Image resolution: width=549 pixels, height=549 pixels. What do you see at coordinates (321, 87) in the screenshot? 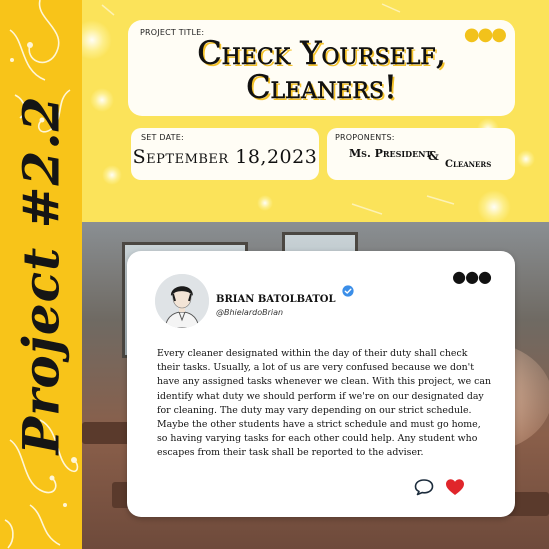
I see `project-title-line-2: Cleaners!` at bounding box center [321, 87].